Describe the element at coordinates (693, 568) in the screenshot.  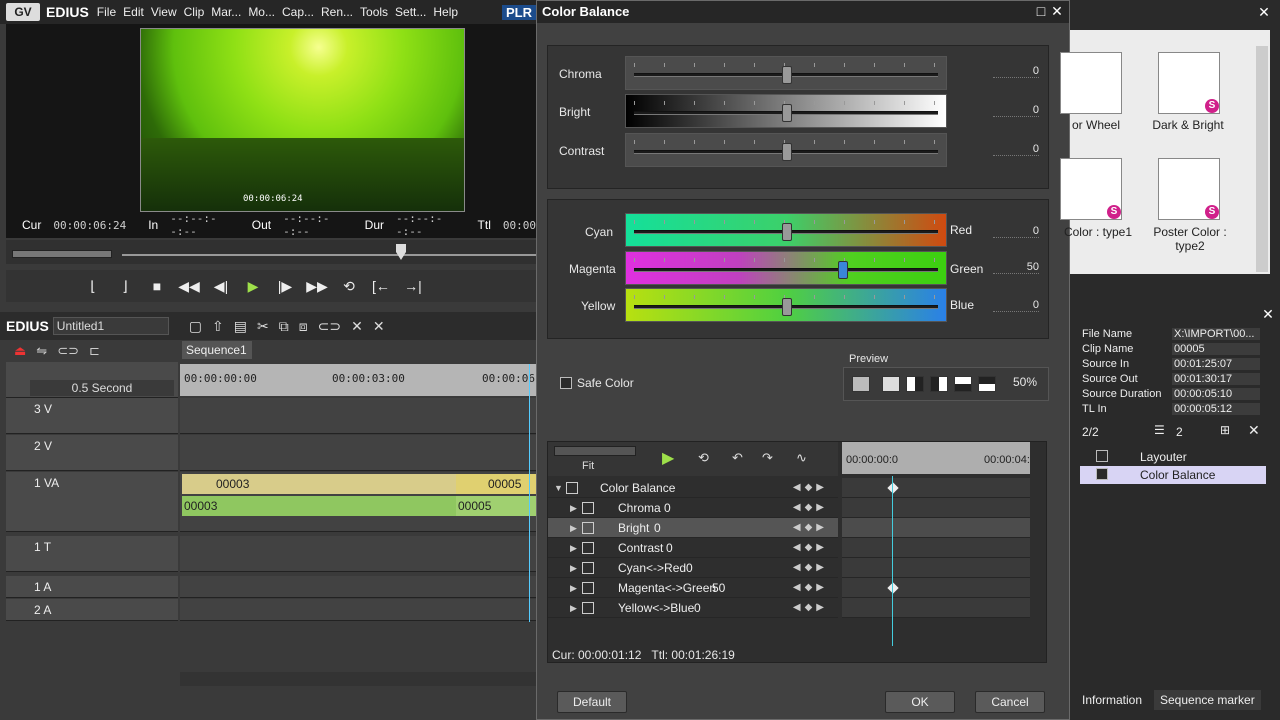
I see `kf-row-cyan-red: ▶ Cyan<->Red 0 ◀◆▶` at that location.